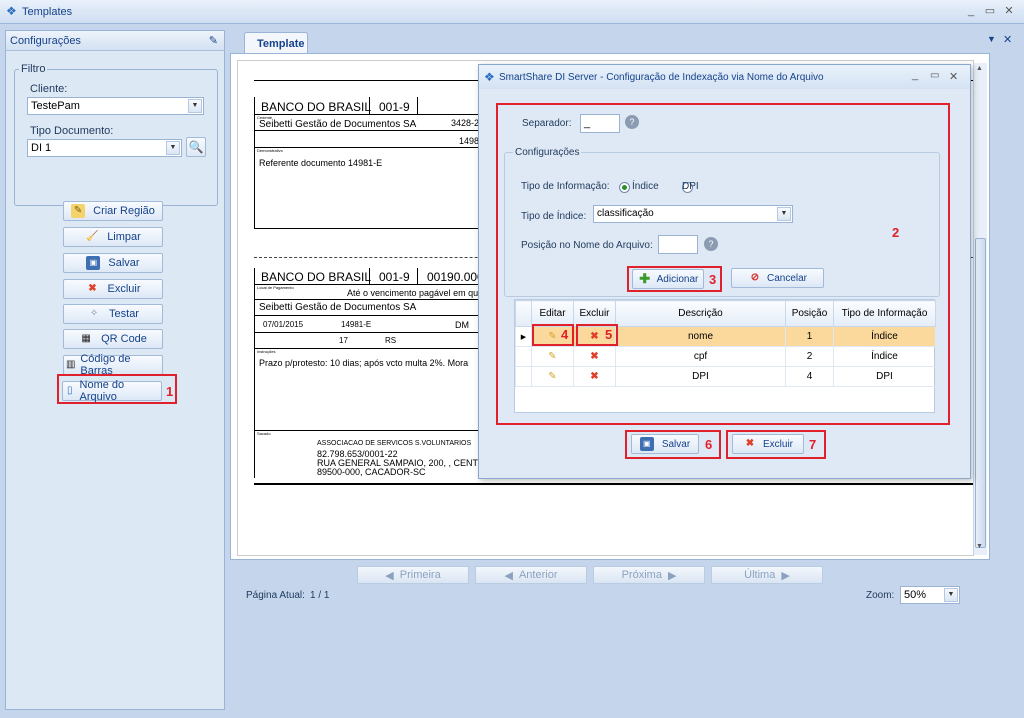 This screenshot has width=1024, height=718. Describe the element at coordinates (554, 216) in the screenshot. I see `index-type-label: Tipo de Índice:` at that location.